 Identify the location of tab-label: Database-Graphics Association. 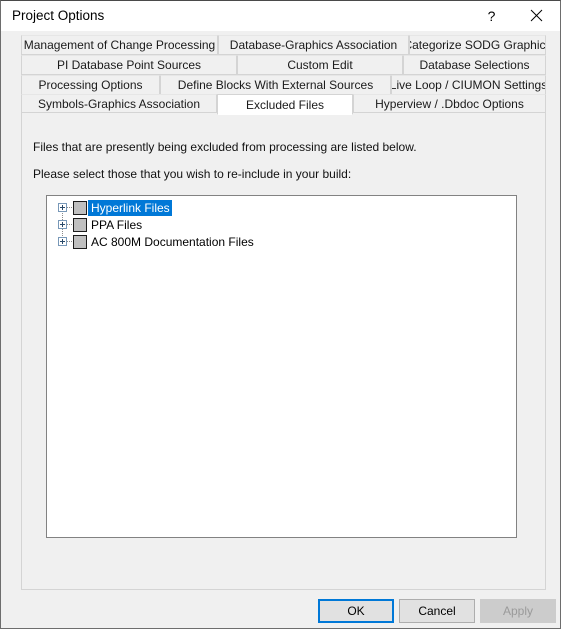
(313, 45).